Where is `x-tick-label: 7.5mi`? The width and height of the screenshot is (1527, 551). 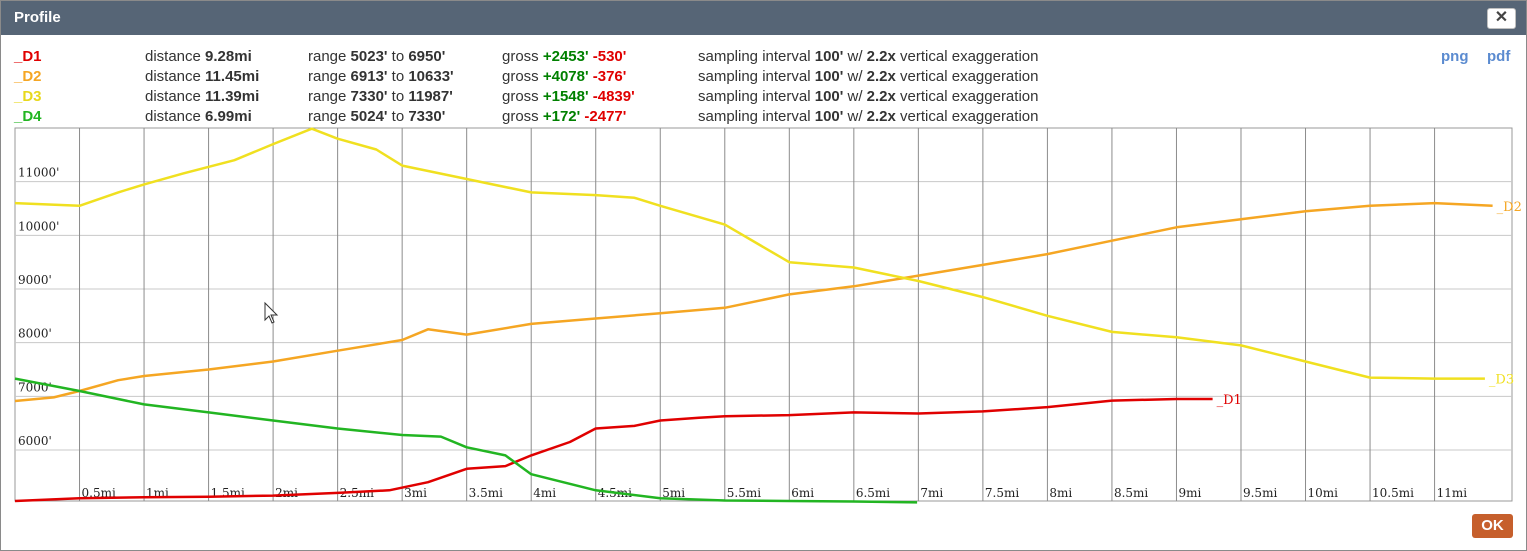 x-tick-label: 7.5mi is located at coordinates (1002, 493).